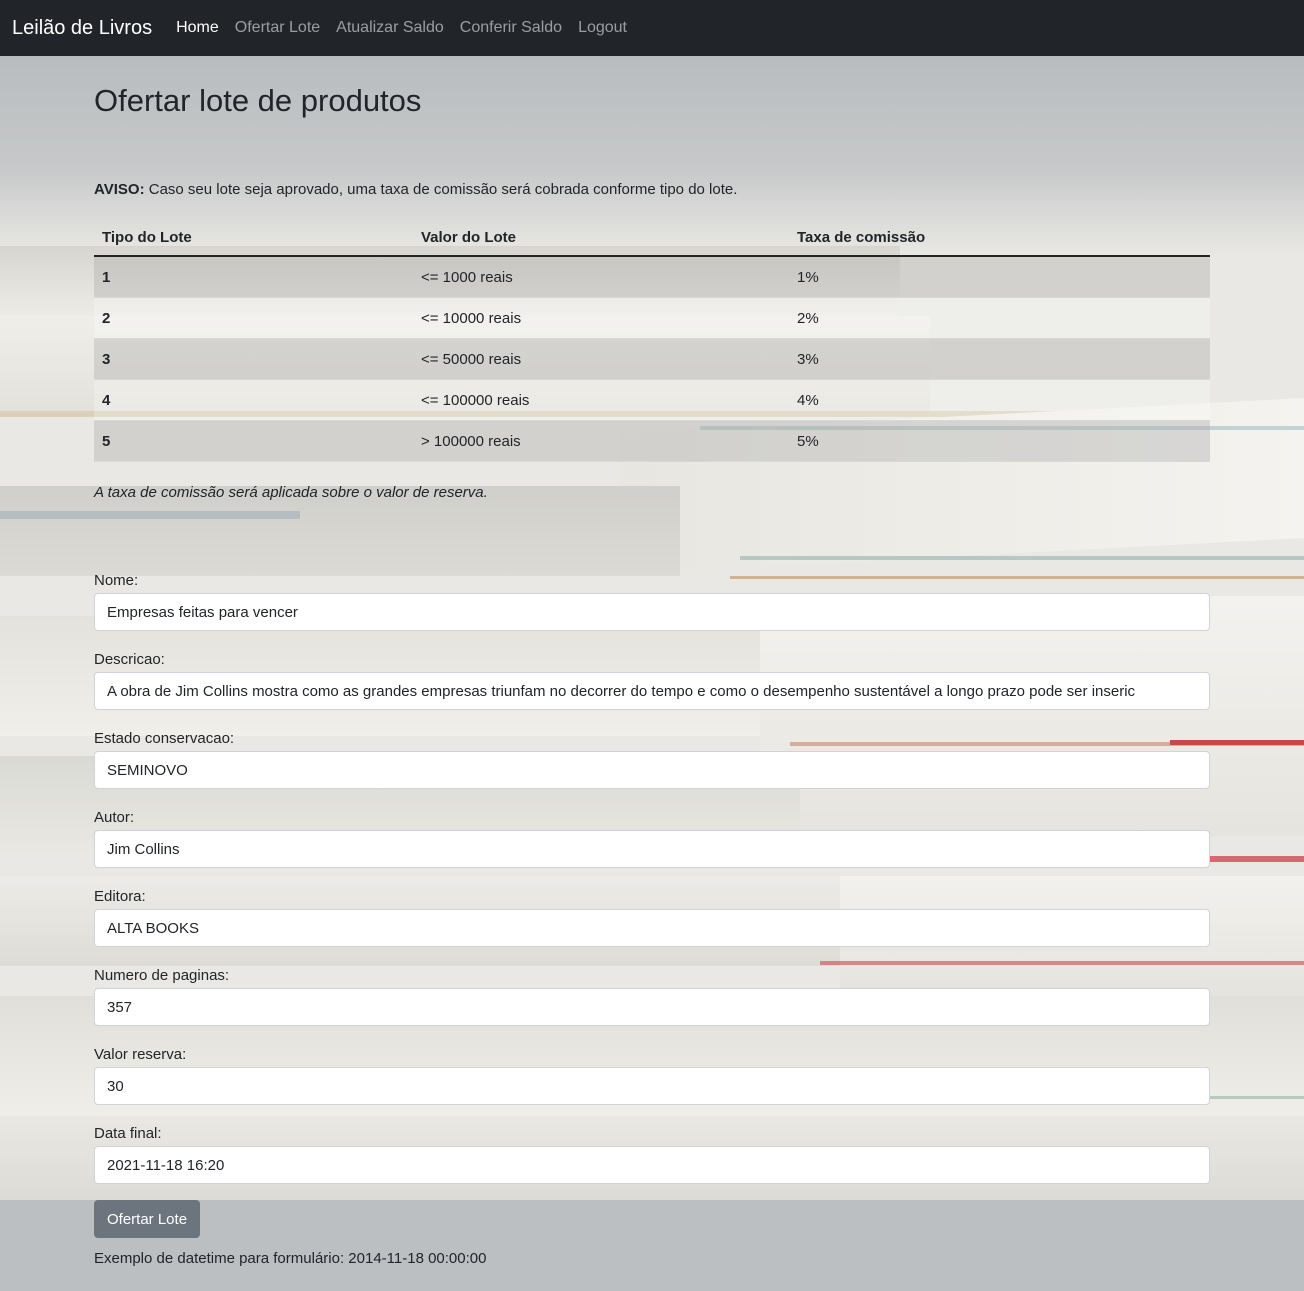 The image size is (1304, 1291). I want to click on field-estado-conservacao: Estado conservacao:, so click(652, 759).